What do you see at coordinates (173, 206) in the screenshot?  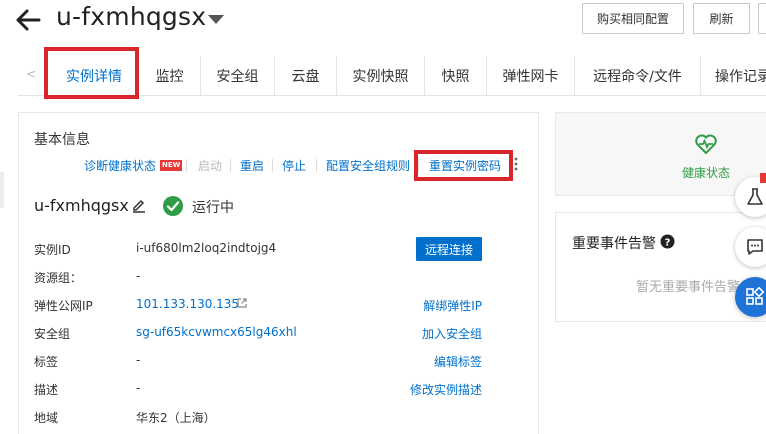 I see `running-check-icon` at bounding box center [173, 206].